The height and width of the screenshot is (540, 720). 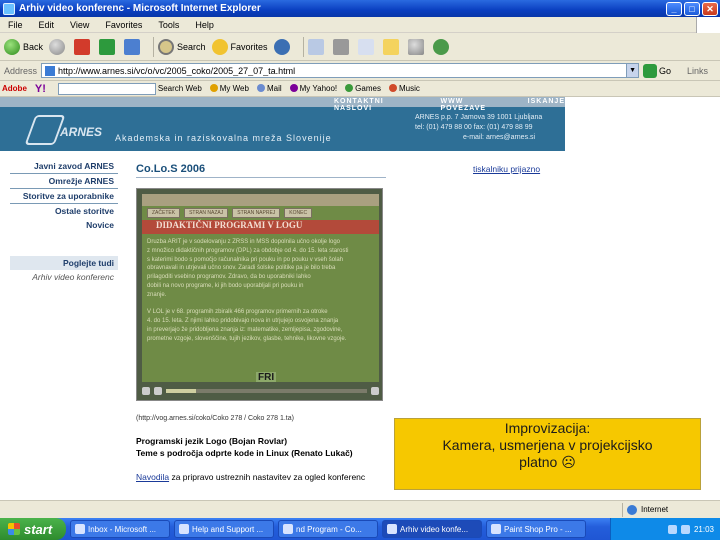 I want to click on my-yahoo-button: My Yahoo!, so click(x=313, y=88).